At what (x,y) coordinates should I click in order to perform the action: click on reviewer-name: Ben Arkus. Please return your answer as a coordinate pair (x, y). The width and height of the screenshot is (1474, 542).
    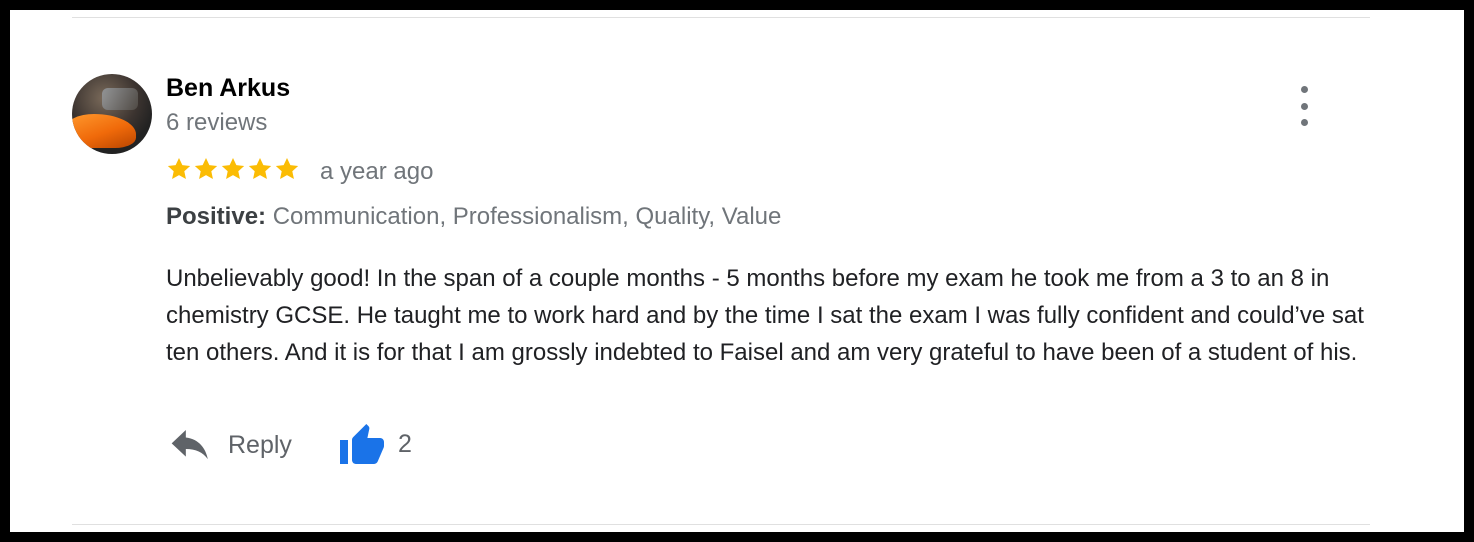
    Looking at the image, I should click on (228, 88).